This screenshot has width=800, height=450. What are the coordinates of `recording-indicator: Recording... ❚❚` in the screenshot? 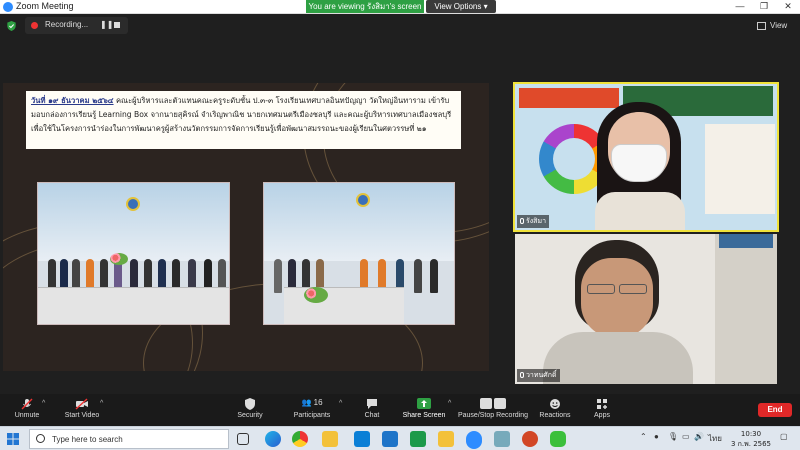 It's located at (76, 25).